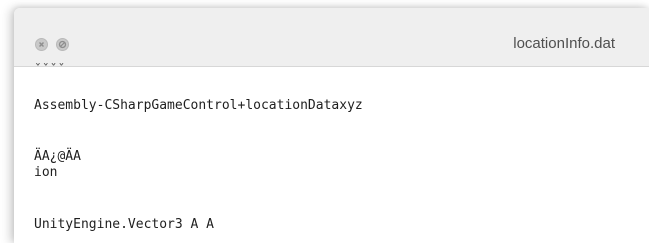 This screenshot has width=649, height=243. Describe the element at coordinates (564, 43) in the screenshot. I see `window-title: locationInfo.dat` at that location.